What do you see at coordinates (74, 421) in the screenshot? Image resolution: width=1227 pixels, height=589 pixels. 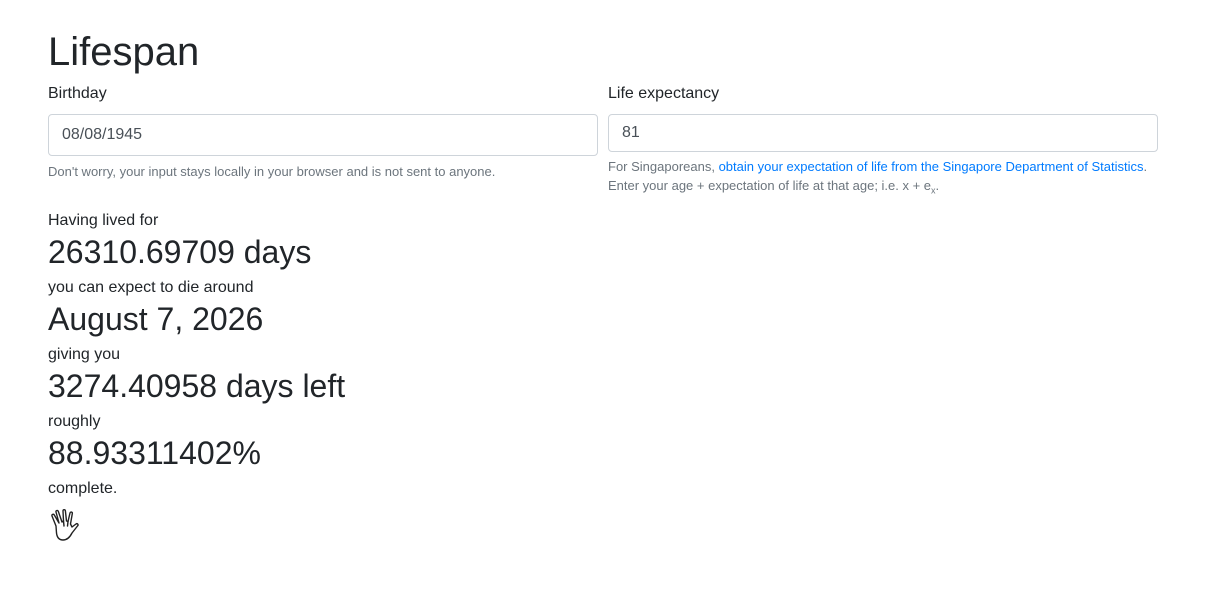 I see `roughly-label: roughly` at bounding box center [74, 421].